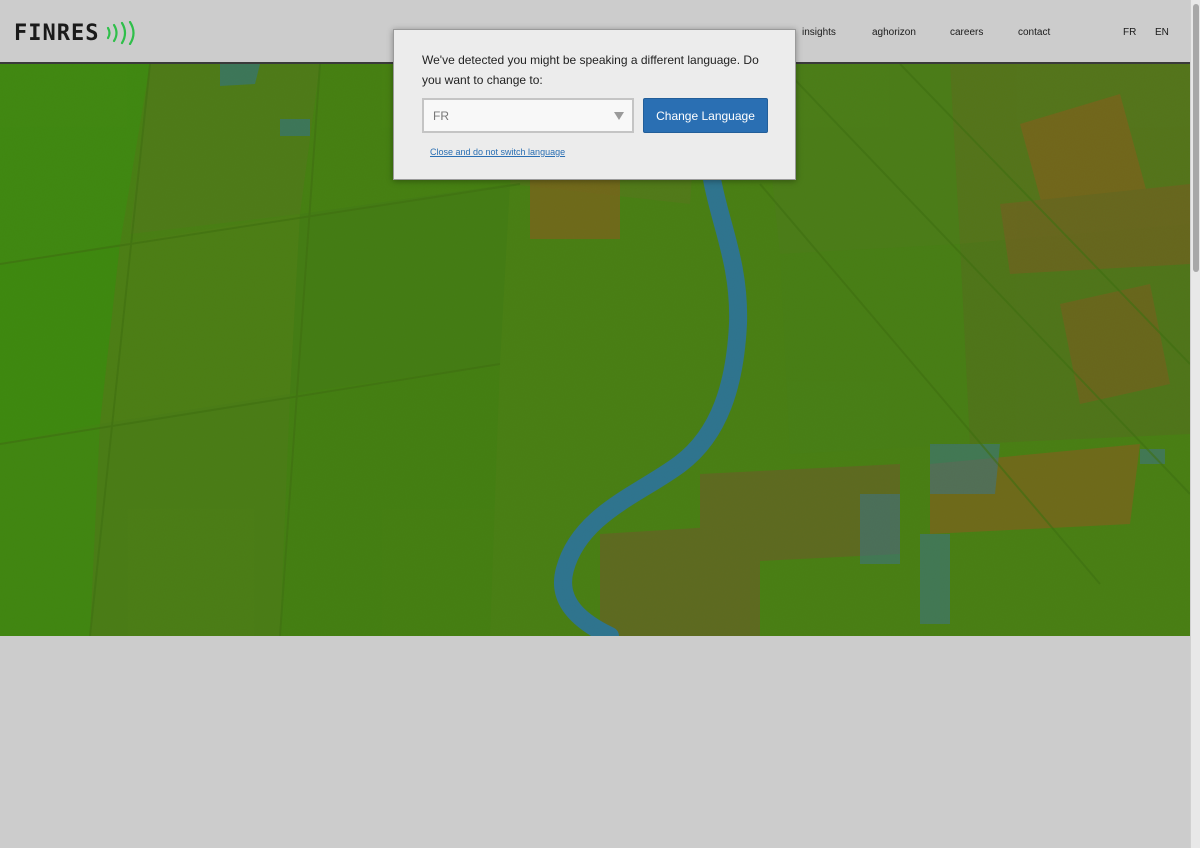  Describe the element at coordinates (1195, 424) in the screenshot. I see `page-scrollbar` at that location.